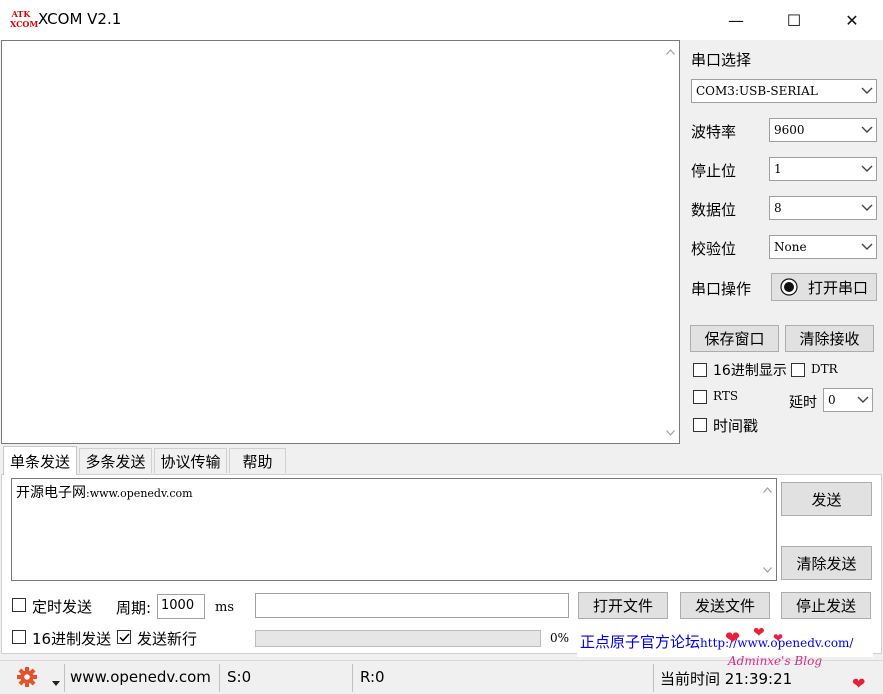  I want to click on stop-bits-select: 1, so click(823, 169).